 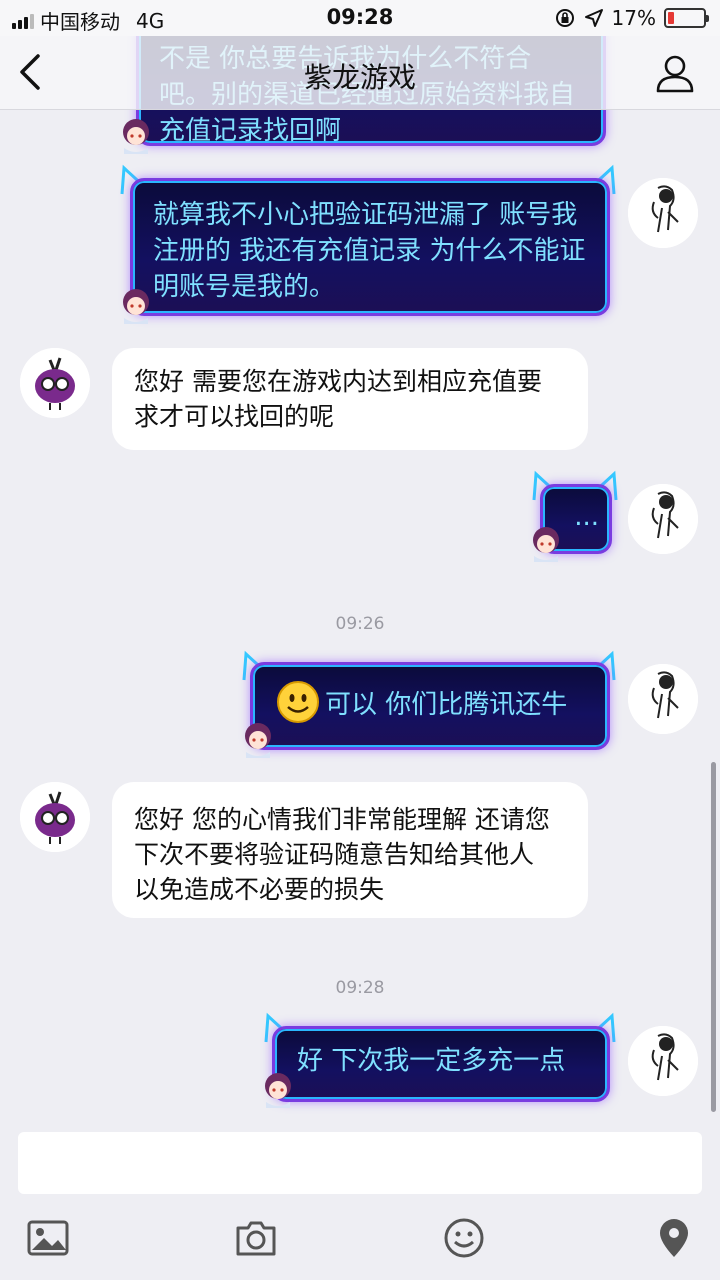 What do you see at coordinates (298, 702) in the screenshot?
I see `smile-emoji-icon` at bounding box center [298, 702].